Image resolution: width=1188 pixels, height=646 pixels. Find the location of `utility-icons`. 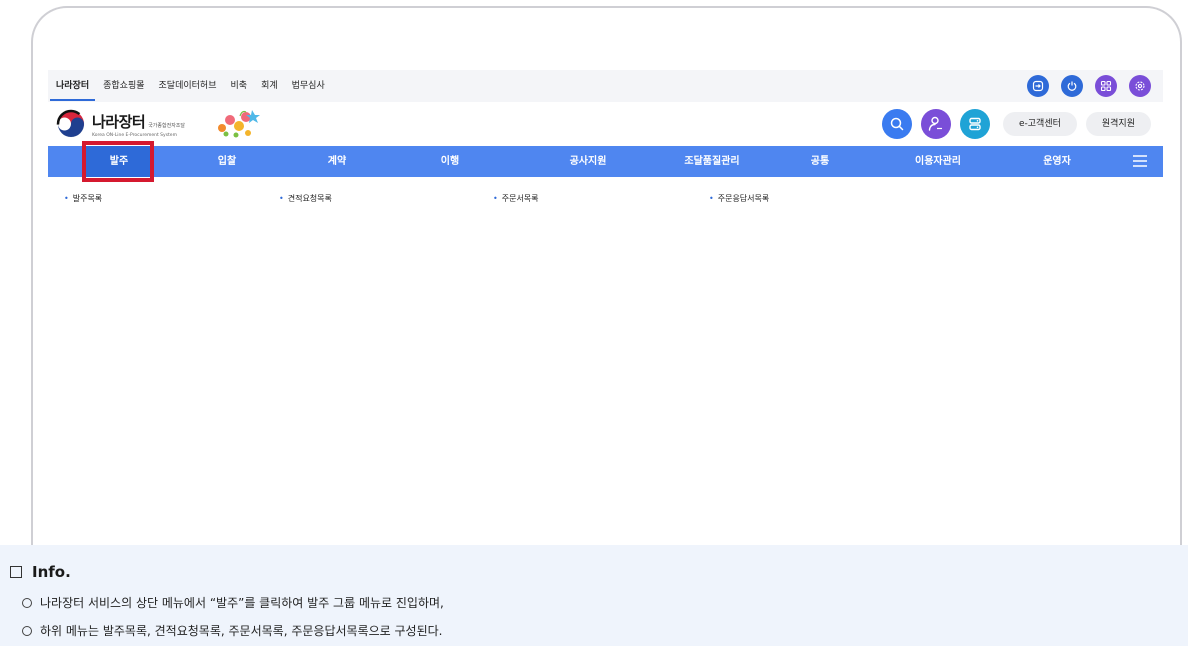

utility-icons is located at coordinates (1089, 86).